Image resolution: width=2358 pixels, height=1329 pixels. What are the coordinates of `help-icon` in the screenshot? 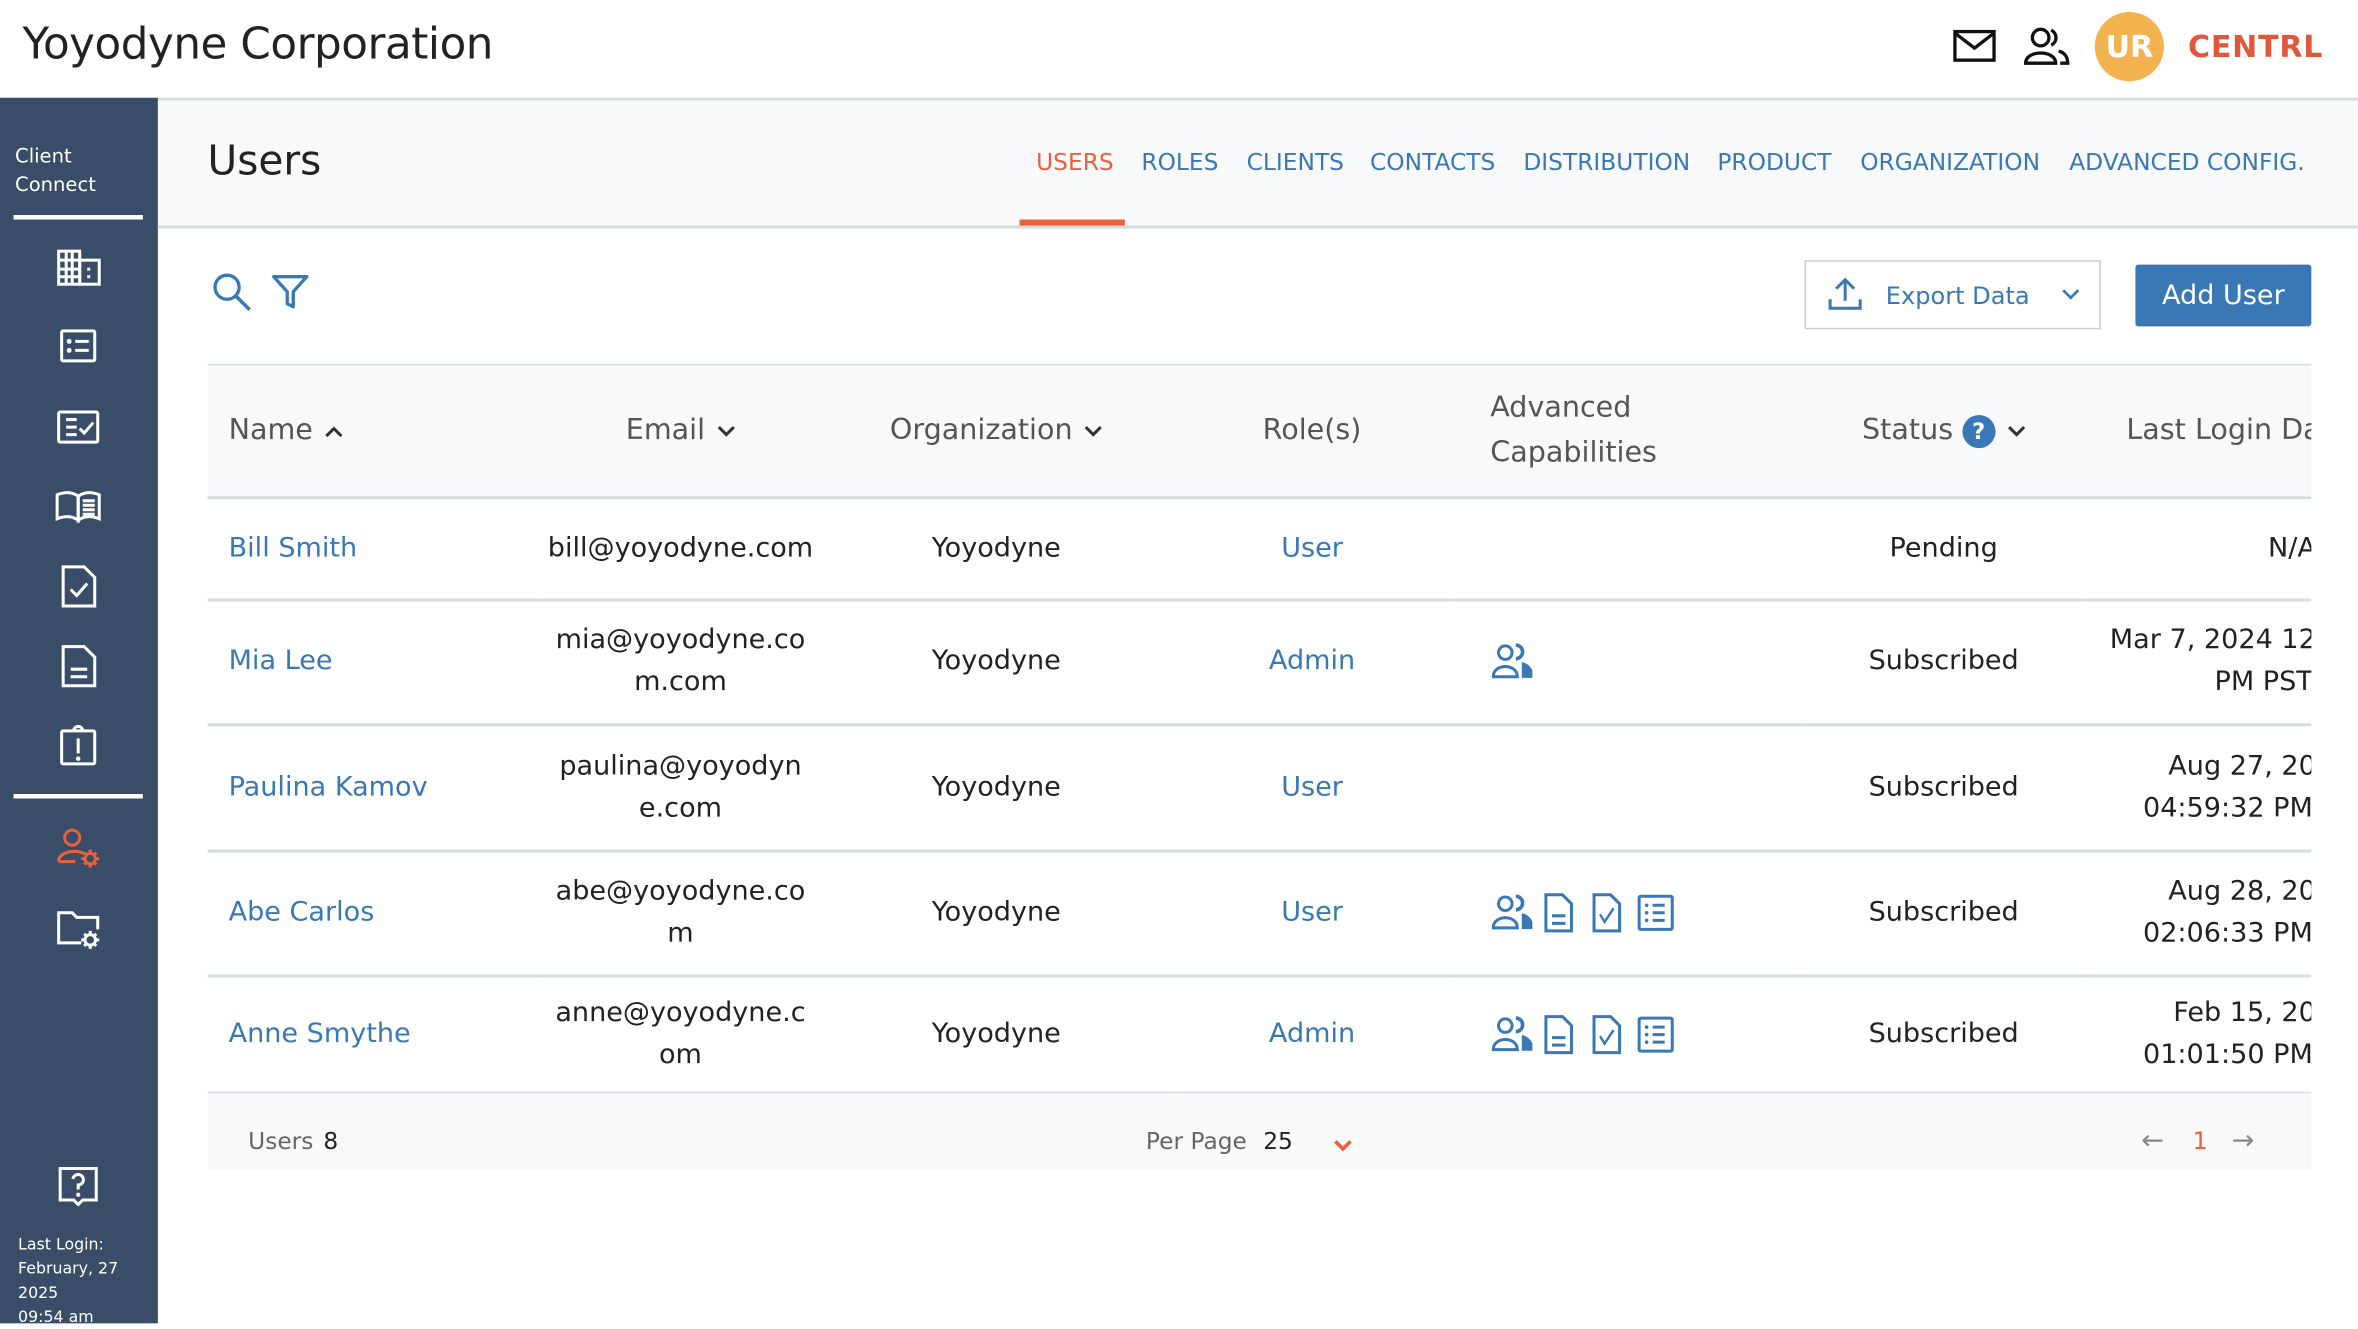 It's located at (78, 1186).